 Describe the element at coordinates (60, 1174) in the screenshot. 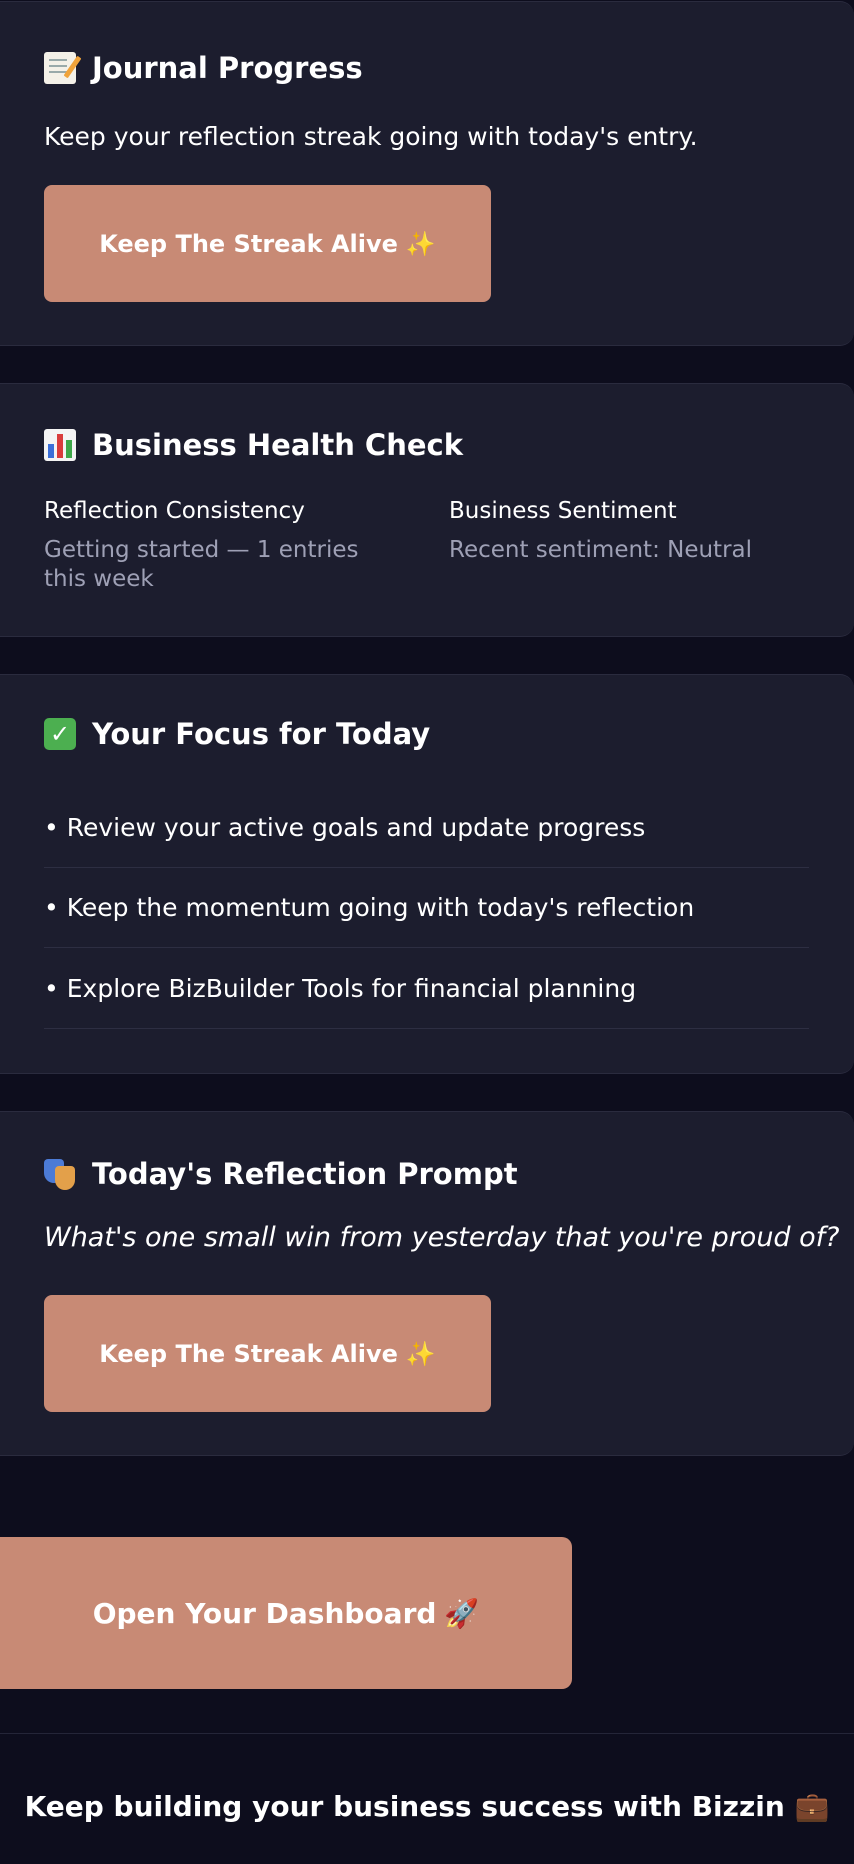

I see `theater-masks-icon` at that location.